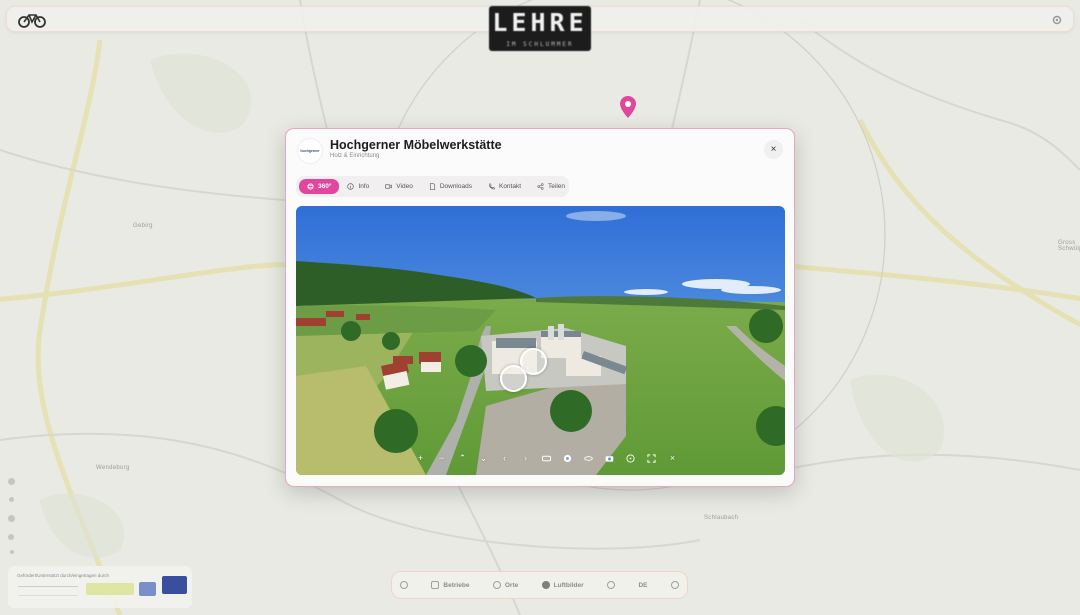 The width and height of the screenshot is (1080, 615). I want to click on camera-icon, so click(609, 458).